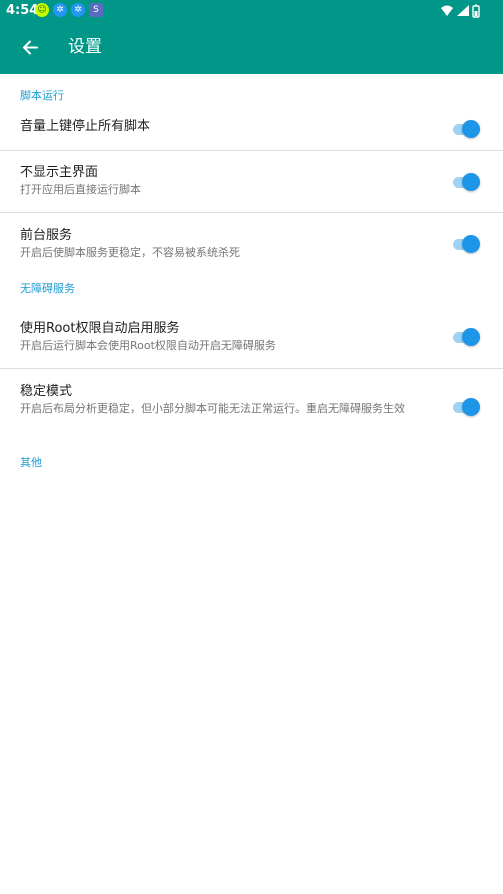 The width and height of the screenshot is (503, 894). I want to click on root-enable-switch, so click(466, 337).